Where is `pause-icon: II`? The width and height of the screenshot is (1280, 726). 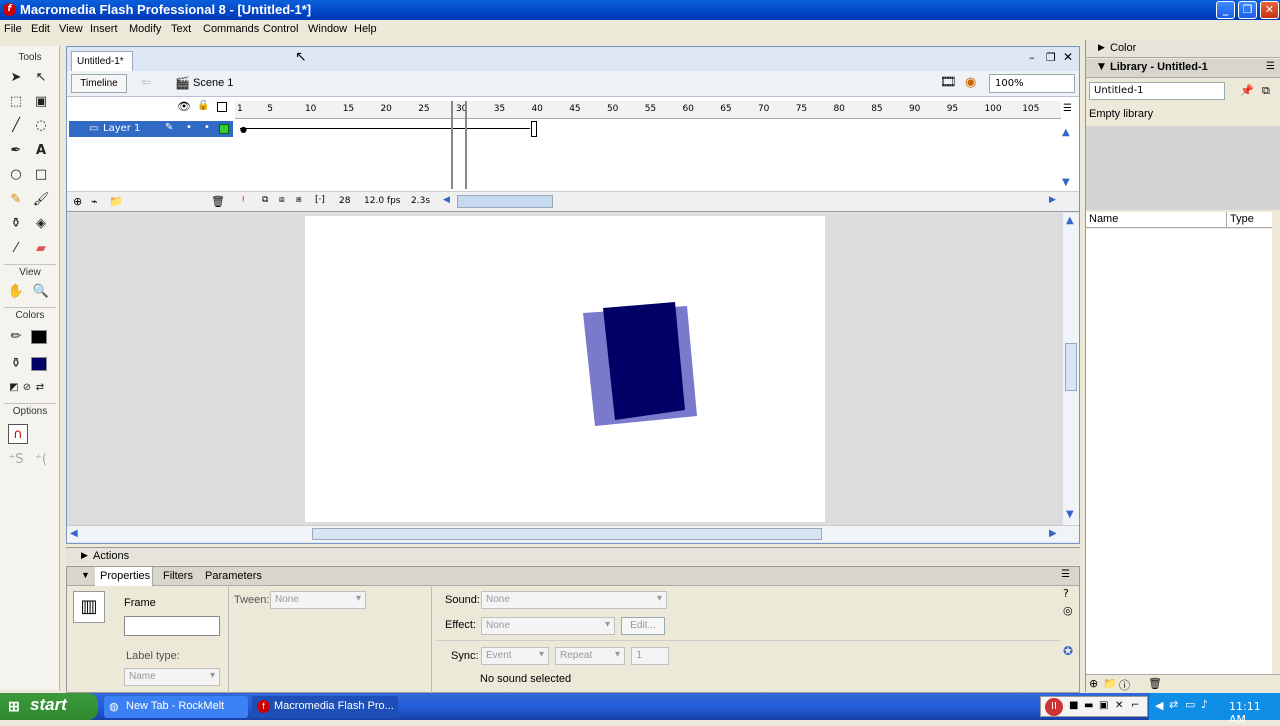 pause-icon: II is located at coordinates (1054, 707).